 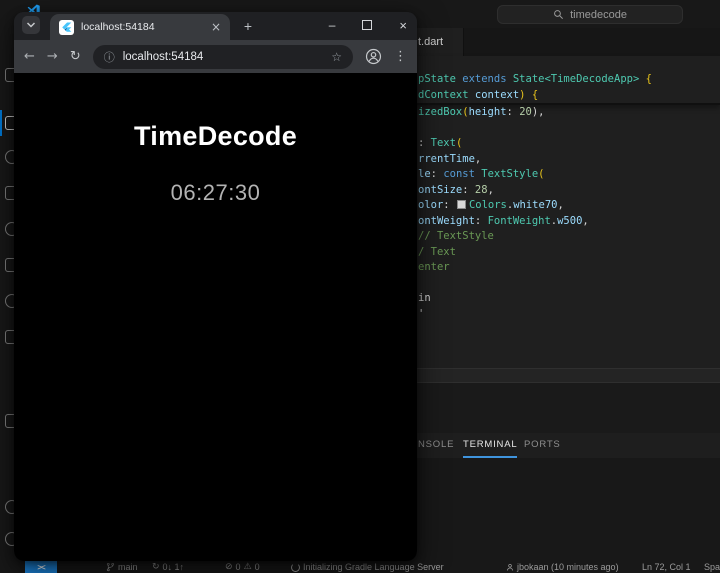 I want to click on editor-tab-label: t.dart, so click(x=431, y=42).